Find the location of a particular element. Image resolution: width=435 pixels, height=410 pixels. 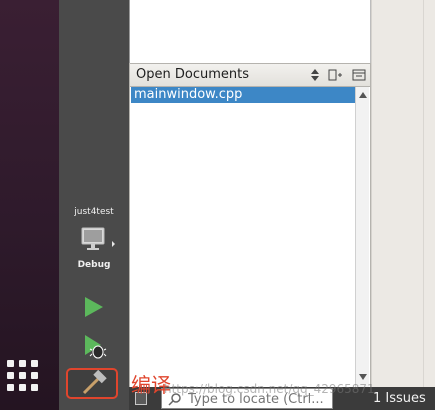

issues-tab: 1 Issues is located at coordinates (399, 398).